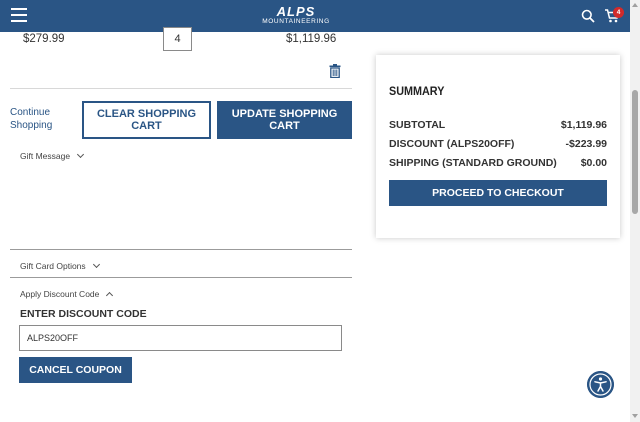 Image resolution: width=640 pixels, height=422 pixels. Describe the element at coordinates (498, 125) in the screenshot. I see `summary-row-subtotal: SUBTOTAL $1,119.96` at that location.